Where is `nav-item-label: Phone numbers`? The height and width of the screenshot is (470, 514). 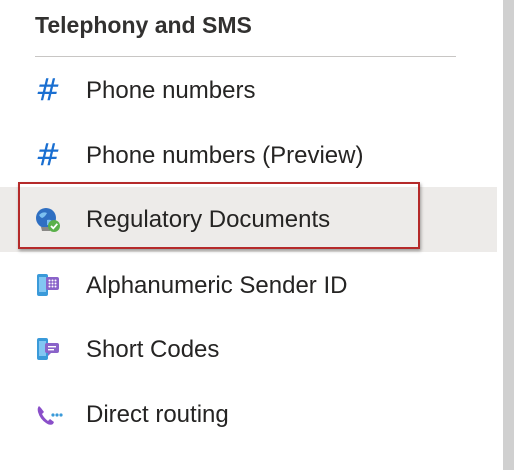 nav-item-label: Phone numbers is located at coordinates (171, 90).